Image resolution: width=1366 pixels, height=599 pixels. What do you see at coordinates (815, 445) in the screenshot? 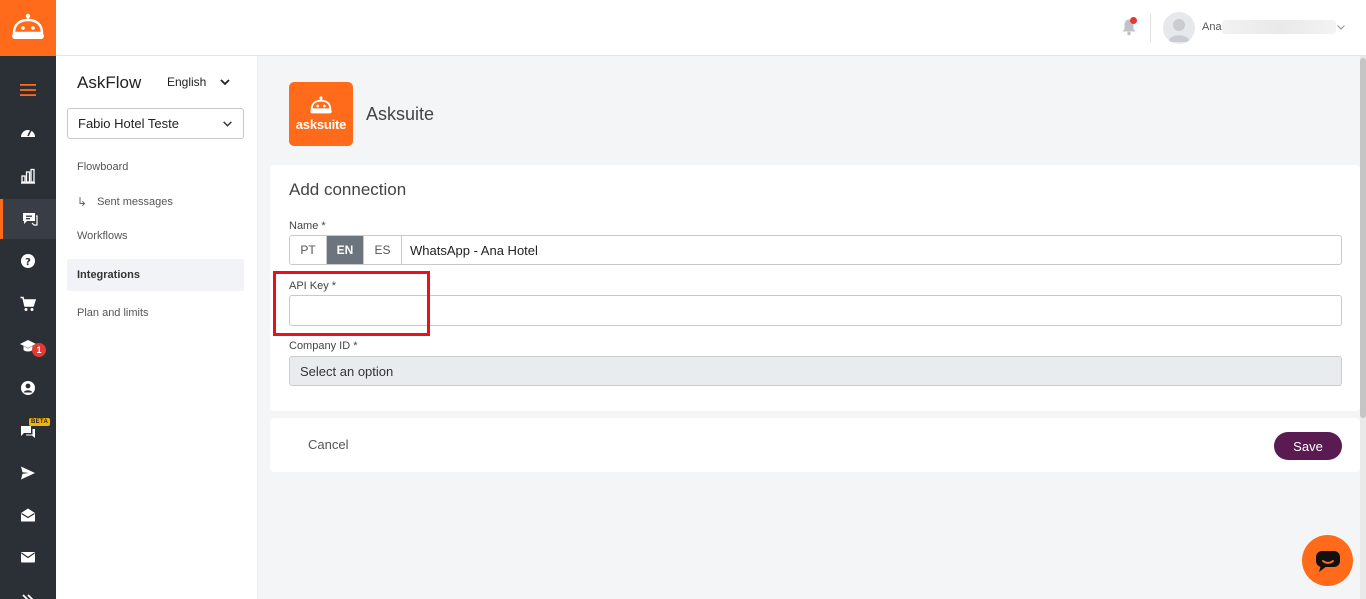
I see `form-actions: Cancel Save` at bounding box center [815, 445].